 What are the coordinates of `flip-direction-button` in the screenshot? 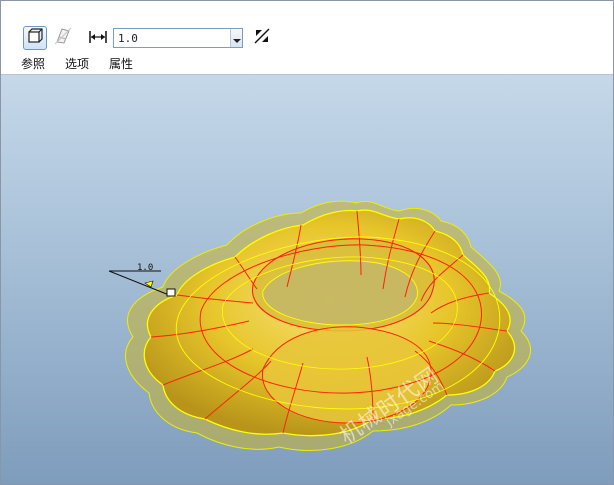 It's located at (262, 38).